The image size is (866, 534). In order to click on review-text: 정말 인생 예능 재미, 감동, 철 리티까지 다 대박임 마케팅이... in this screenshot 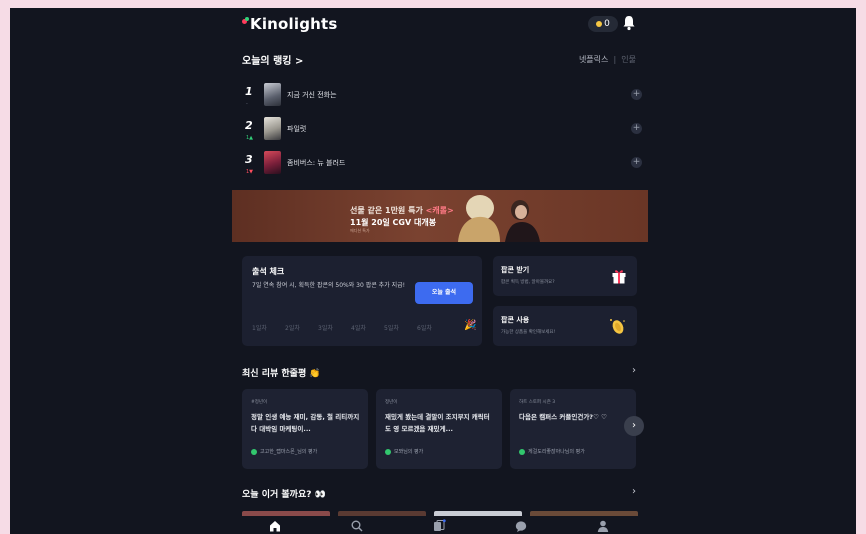, I will do `click(305, 423)`.